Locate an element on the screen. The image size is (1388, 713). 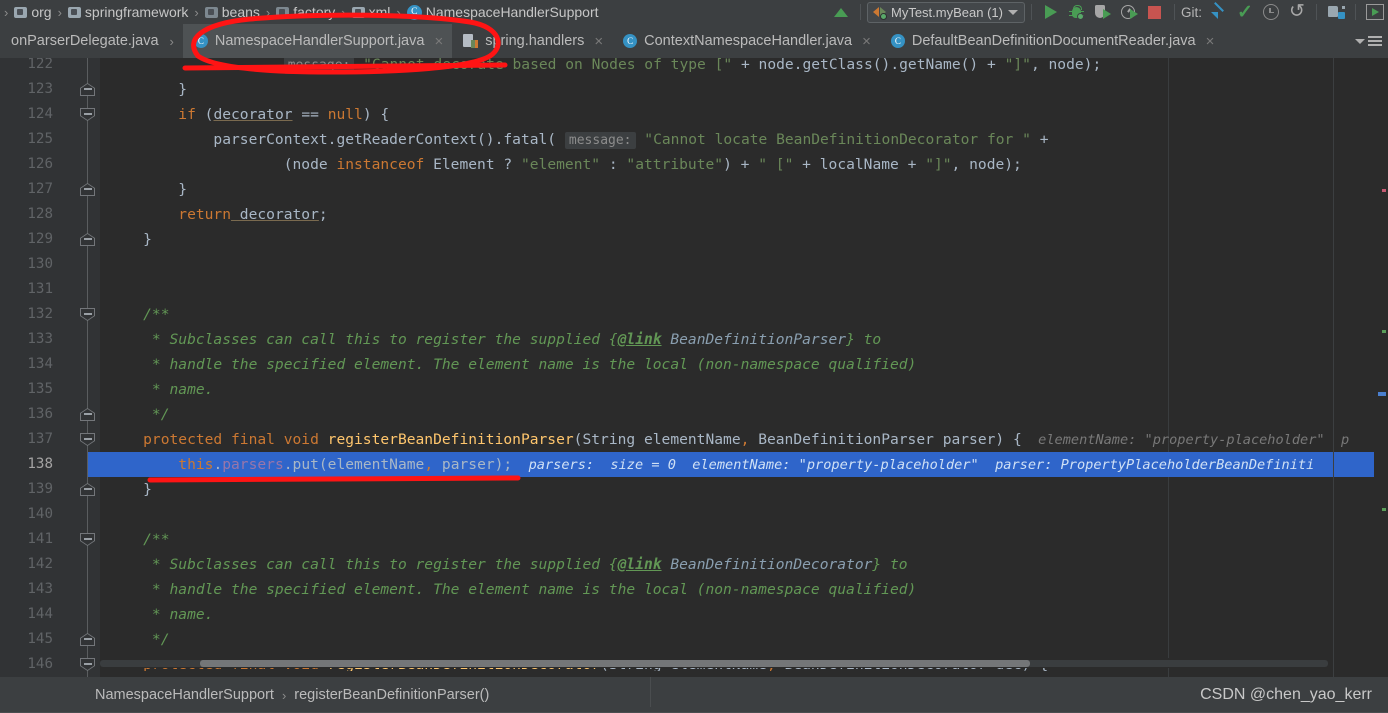
error-marker-gutter is located at coordinates (1381, 367).